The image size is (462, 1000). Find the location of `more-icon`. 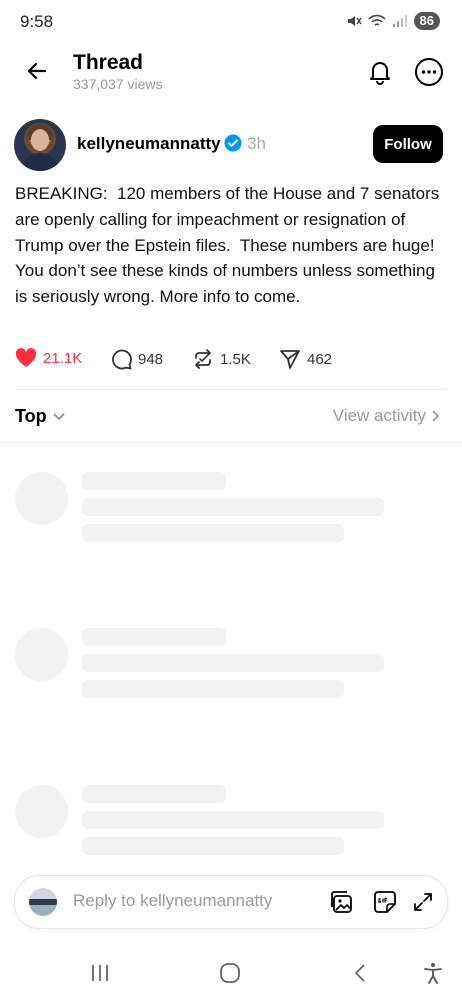

more-icon is located at coordinates (429, 72).